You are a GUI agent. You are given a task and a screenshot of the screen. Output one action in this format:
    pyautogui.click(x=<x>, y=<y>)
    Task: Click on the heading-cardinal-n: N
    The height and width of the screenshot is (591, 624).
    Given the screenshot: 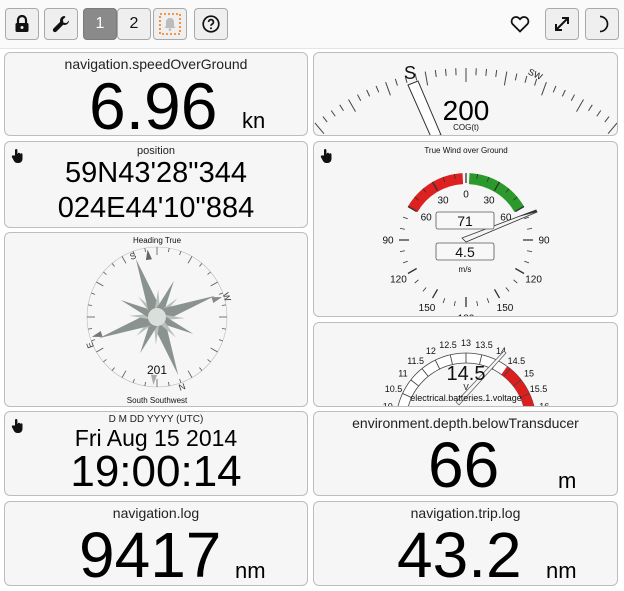 What is the action you would take?
    pyautogui.click(x=182, y=387)
    